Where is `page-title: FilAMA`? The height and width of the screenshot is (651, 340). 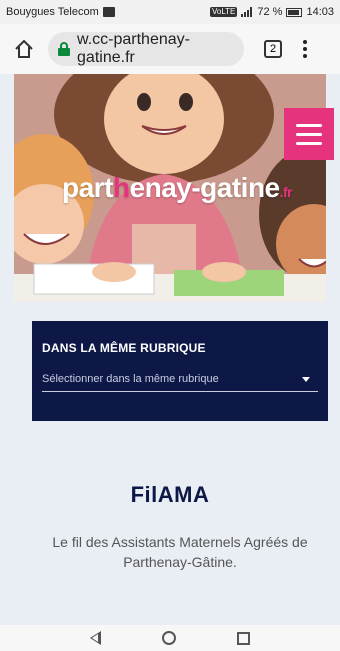
page-title: FilAMA is located at coordinates (170, 494).